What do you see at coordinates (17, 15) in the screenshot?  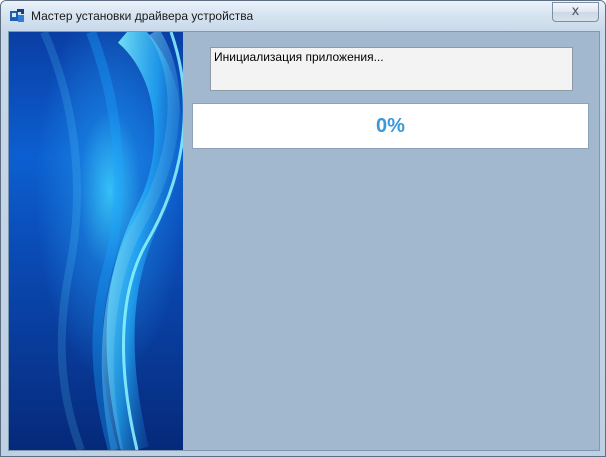 I see `installer-icon` at bounding box center [17, 15].